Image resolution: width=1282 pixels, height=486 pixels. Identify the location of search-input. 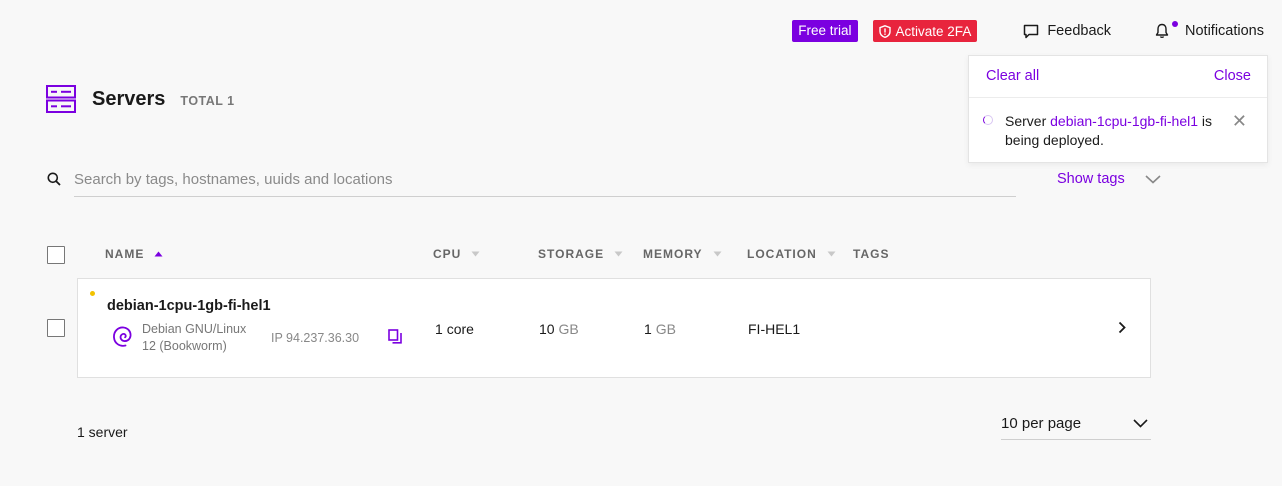
(545, 179).